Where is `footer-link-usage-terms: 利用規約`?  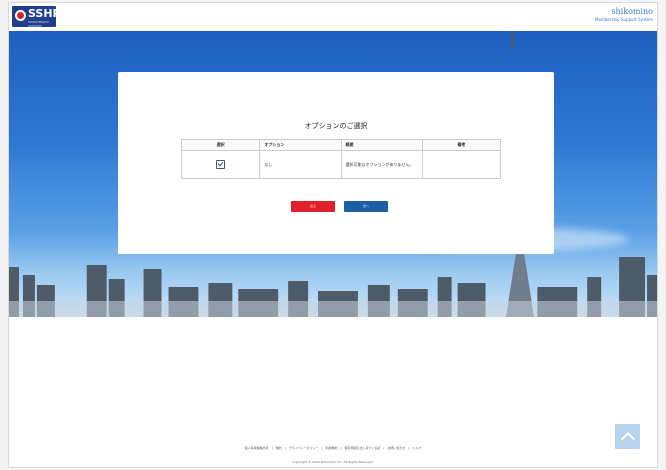
footer-link-usage-terms: 利用規約 is located at coordinates (331, 448).